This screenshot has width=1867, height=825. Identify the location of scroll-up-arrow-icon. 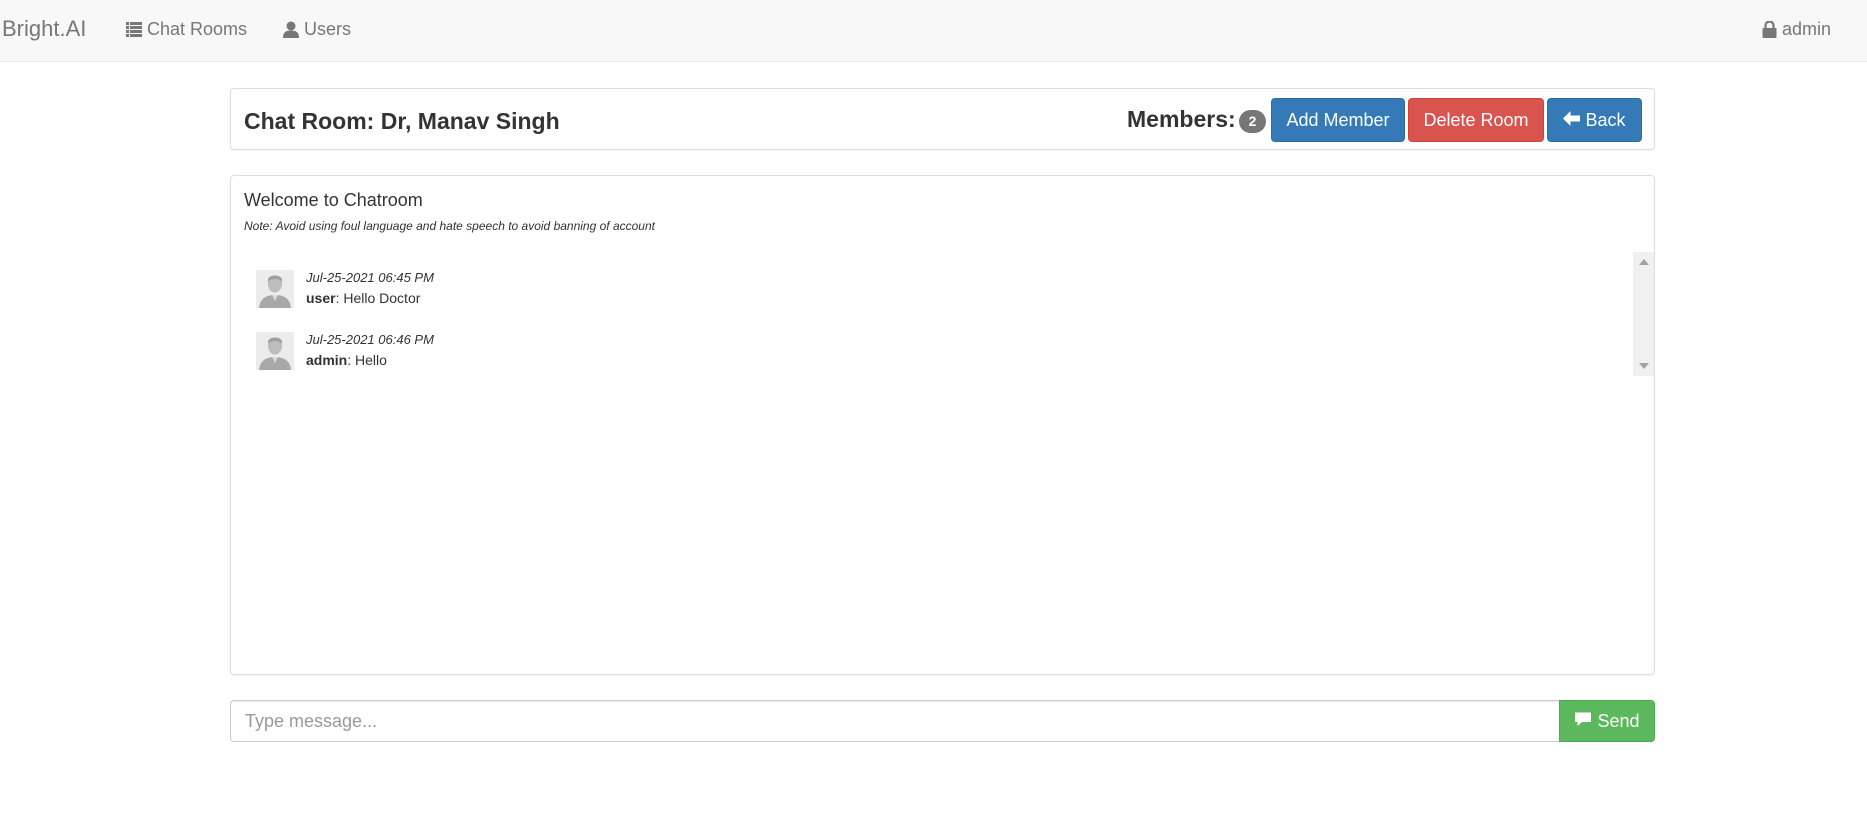
(1644, 262).